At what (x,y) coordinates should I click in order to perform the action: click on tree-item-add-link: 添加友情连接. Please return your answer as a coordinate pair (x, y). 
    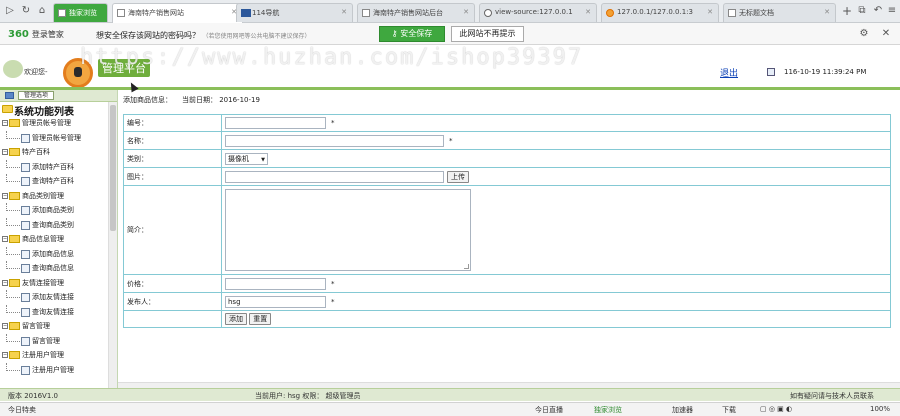
    Looking at the image, I should click on (55, 297).